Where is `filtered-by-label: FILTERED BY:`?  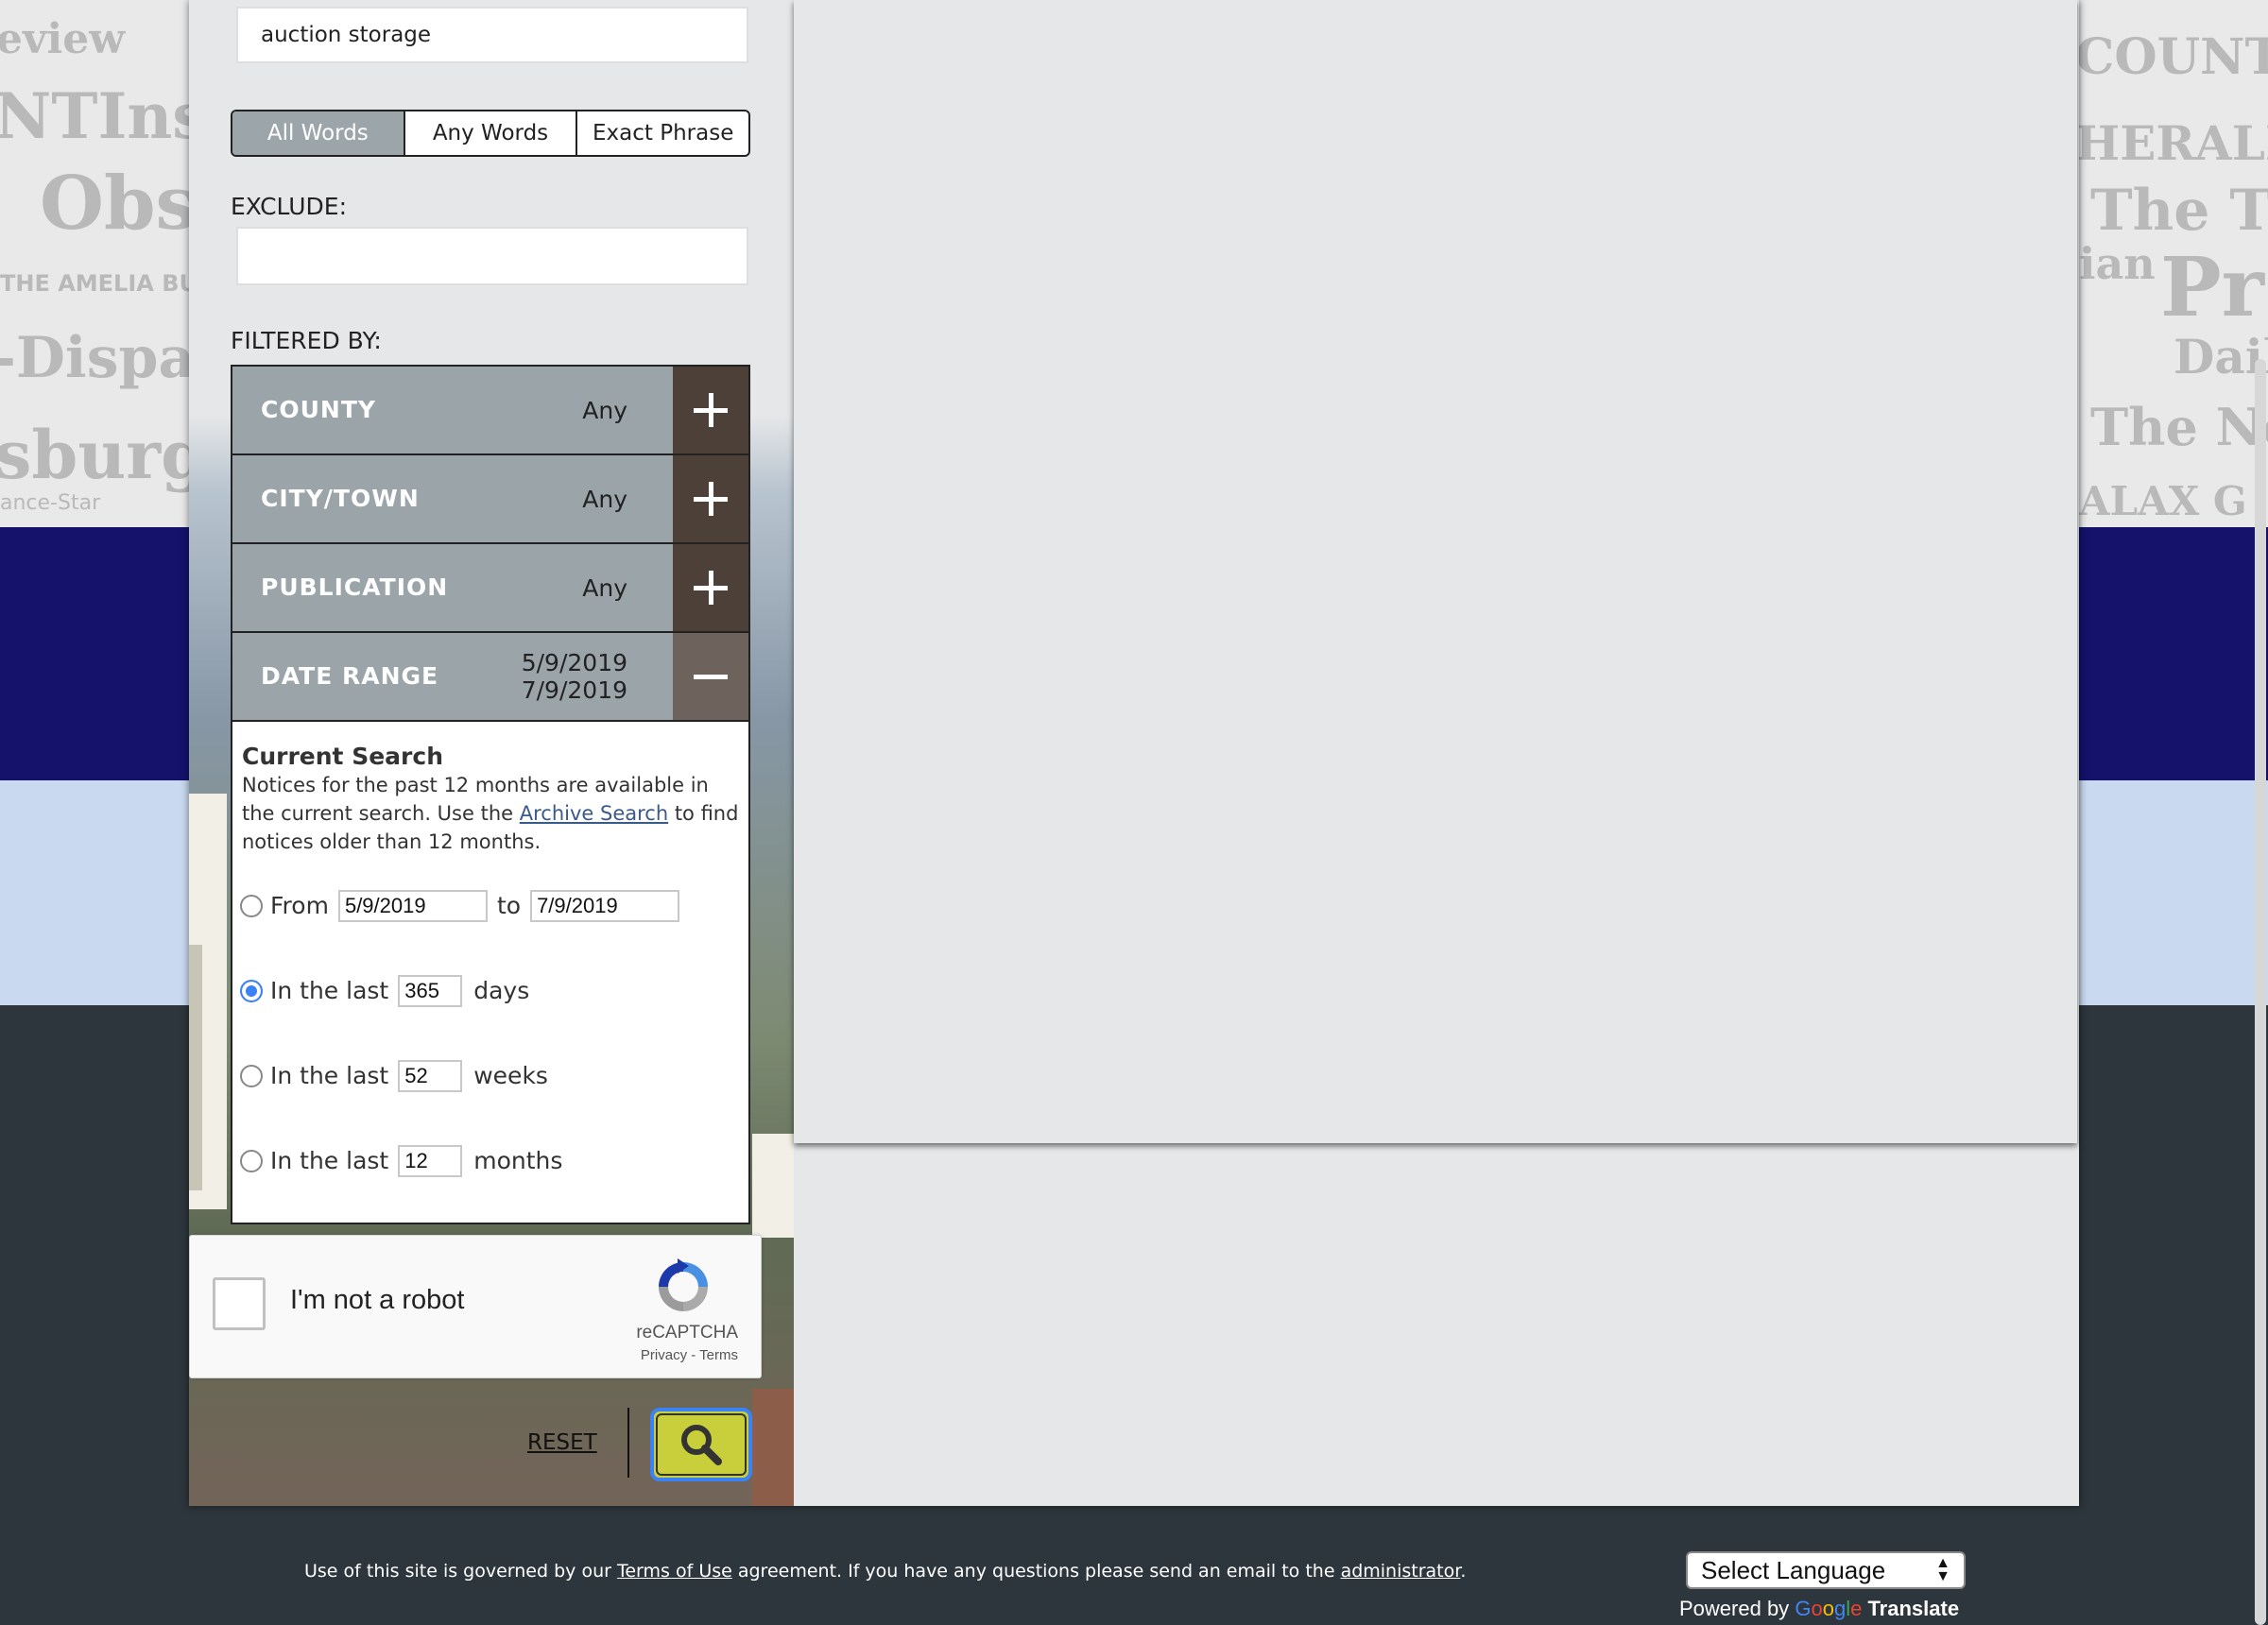
filtered-by-label: FILTERED BY: is located at coordinates (306, 340).